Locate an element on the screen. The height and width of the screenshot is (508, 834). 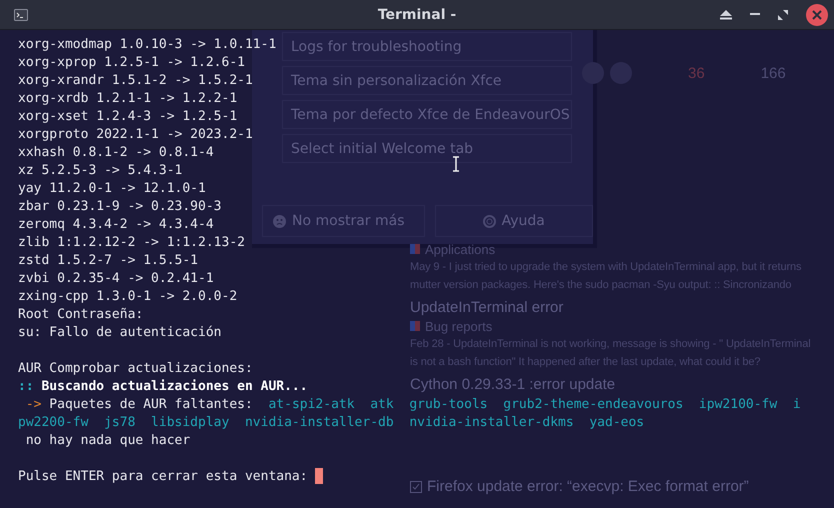
dialog-option: Select initial Welcome tab is located at coordinates (427, 148).